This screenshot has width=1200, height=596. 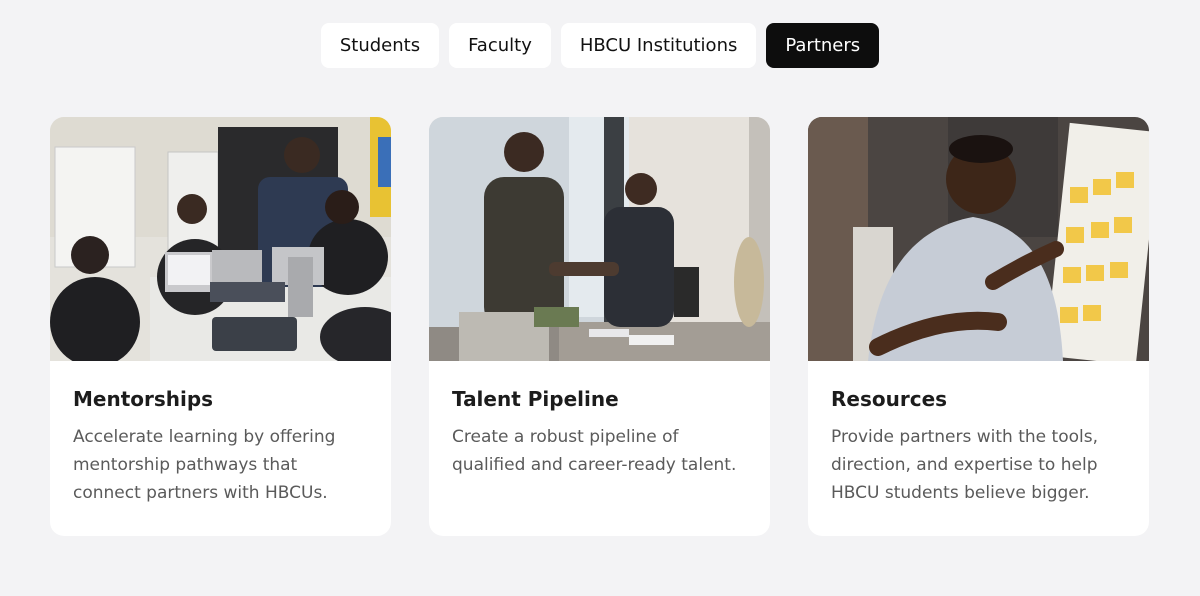 What do you see at coordinates (220, 239) in the screenshot?
I see `mentorship-photo` at bounding box center [220, 239].